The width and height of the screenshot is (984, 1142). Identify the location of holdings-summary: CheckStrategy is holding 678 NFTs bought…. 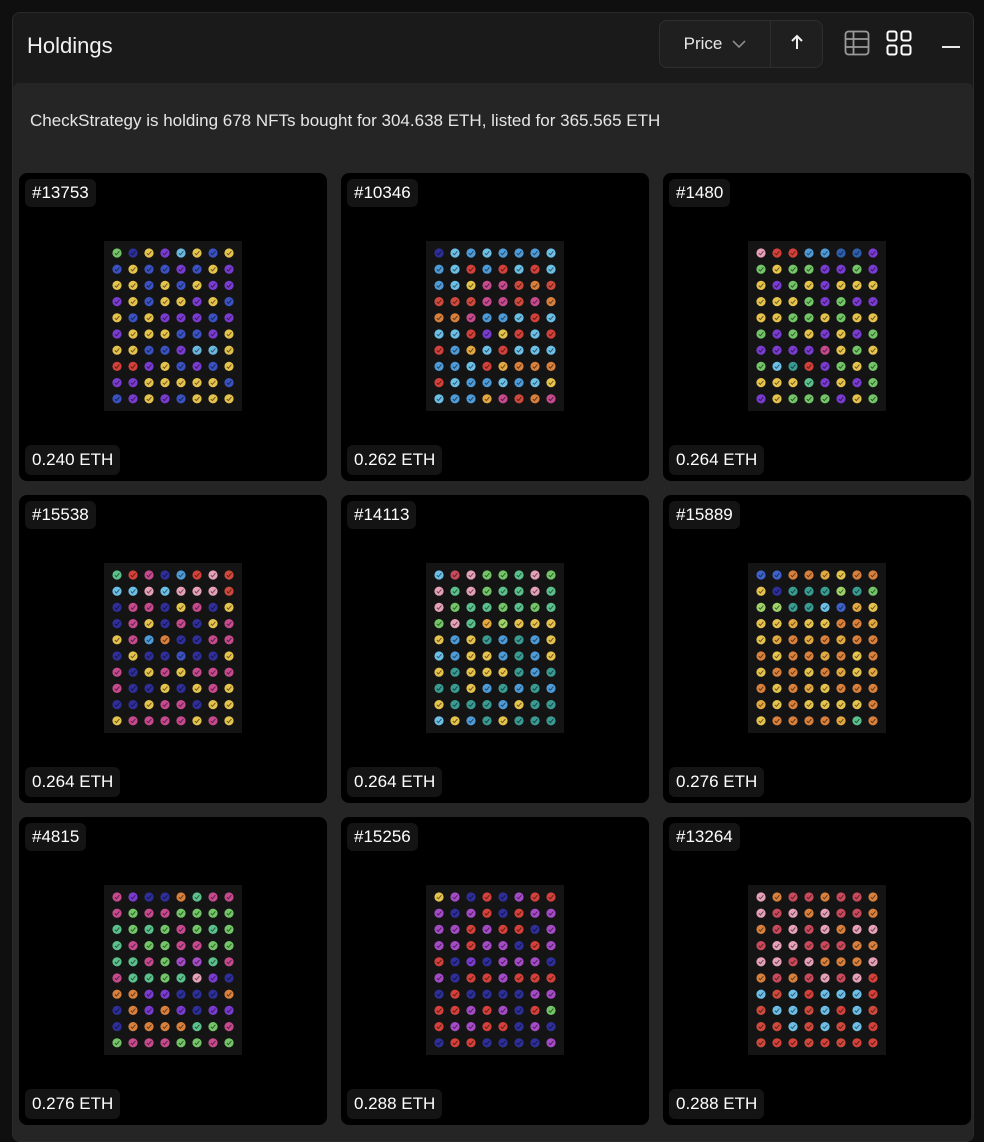
(345, 120).